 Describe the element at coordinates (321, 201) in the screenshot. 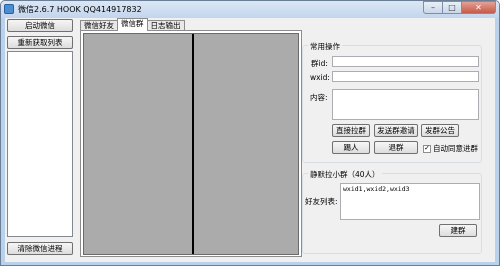

I see `friends-list-label: 好友列表:` at that location.